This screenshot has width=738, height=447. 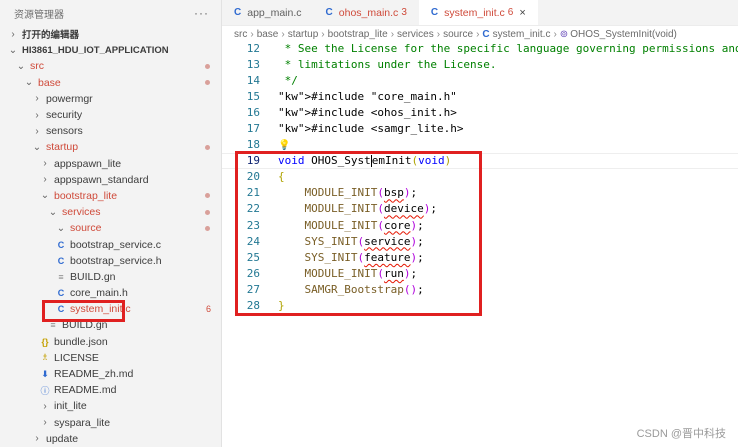 What do you see at coordinates (64, 131) in the screenshot?
I see `tree-item-label: sensors` at bounding box center [64, 131].